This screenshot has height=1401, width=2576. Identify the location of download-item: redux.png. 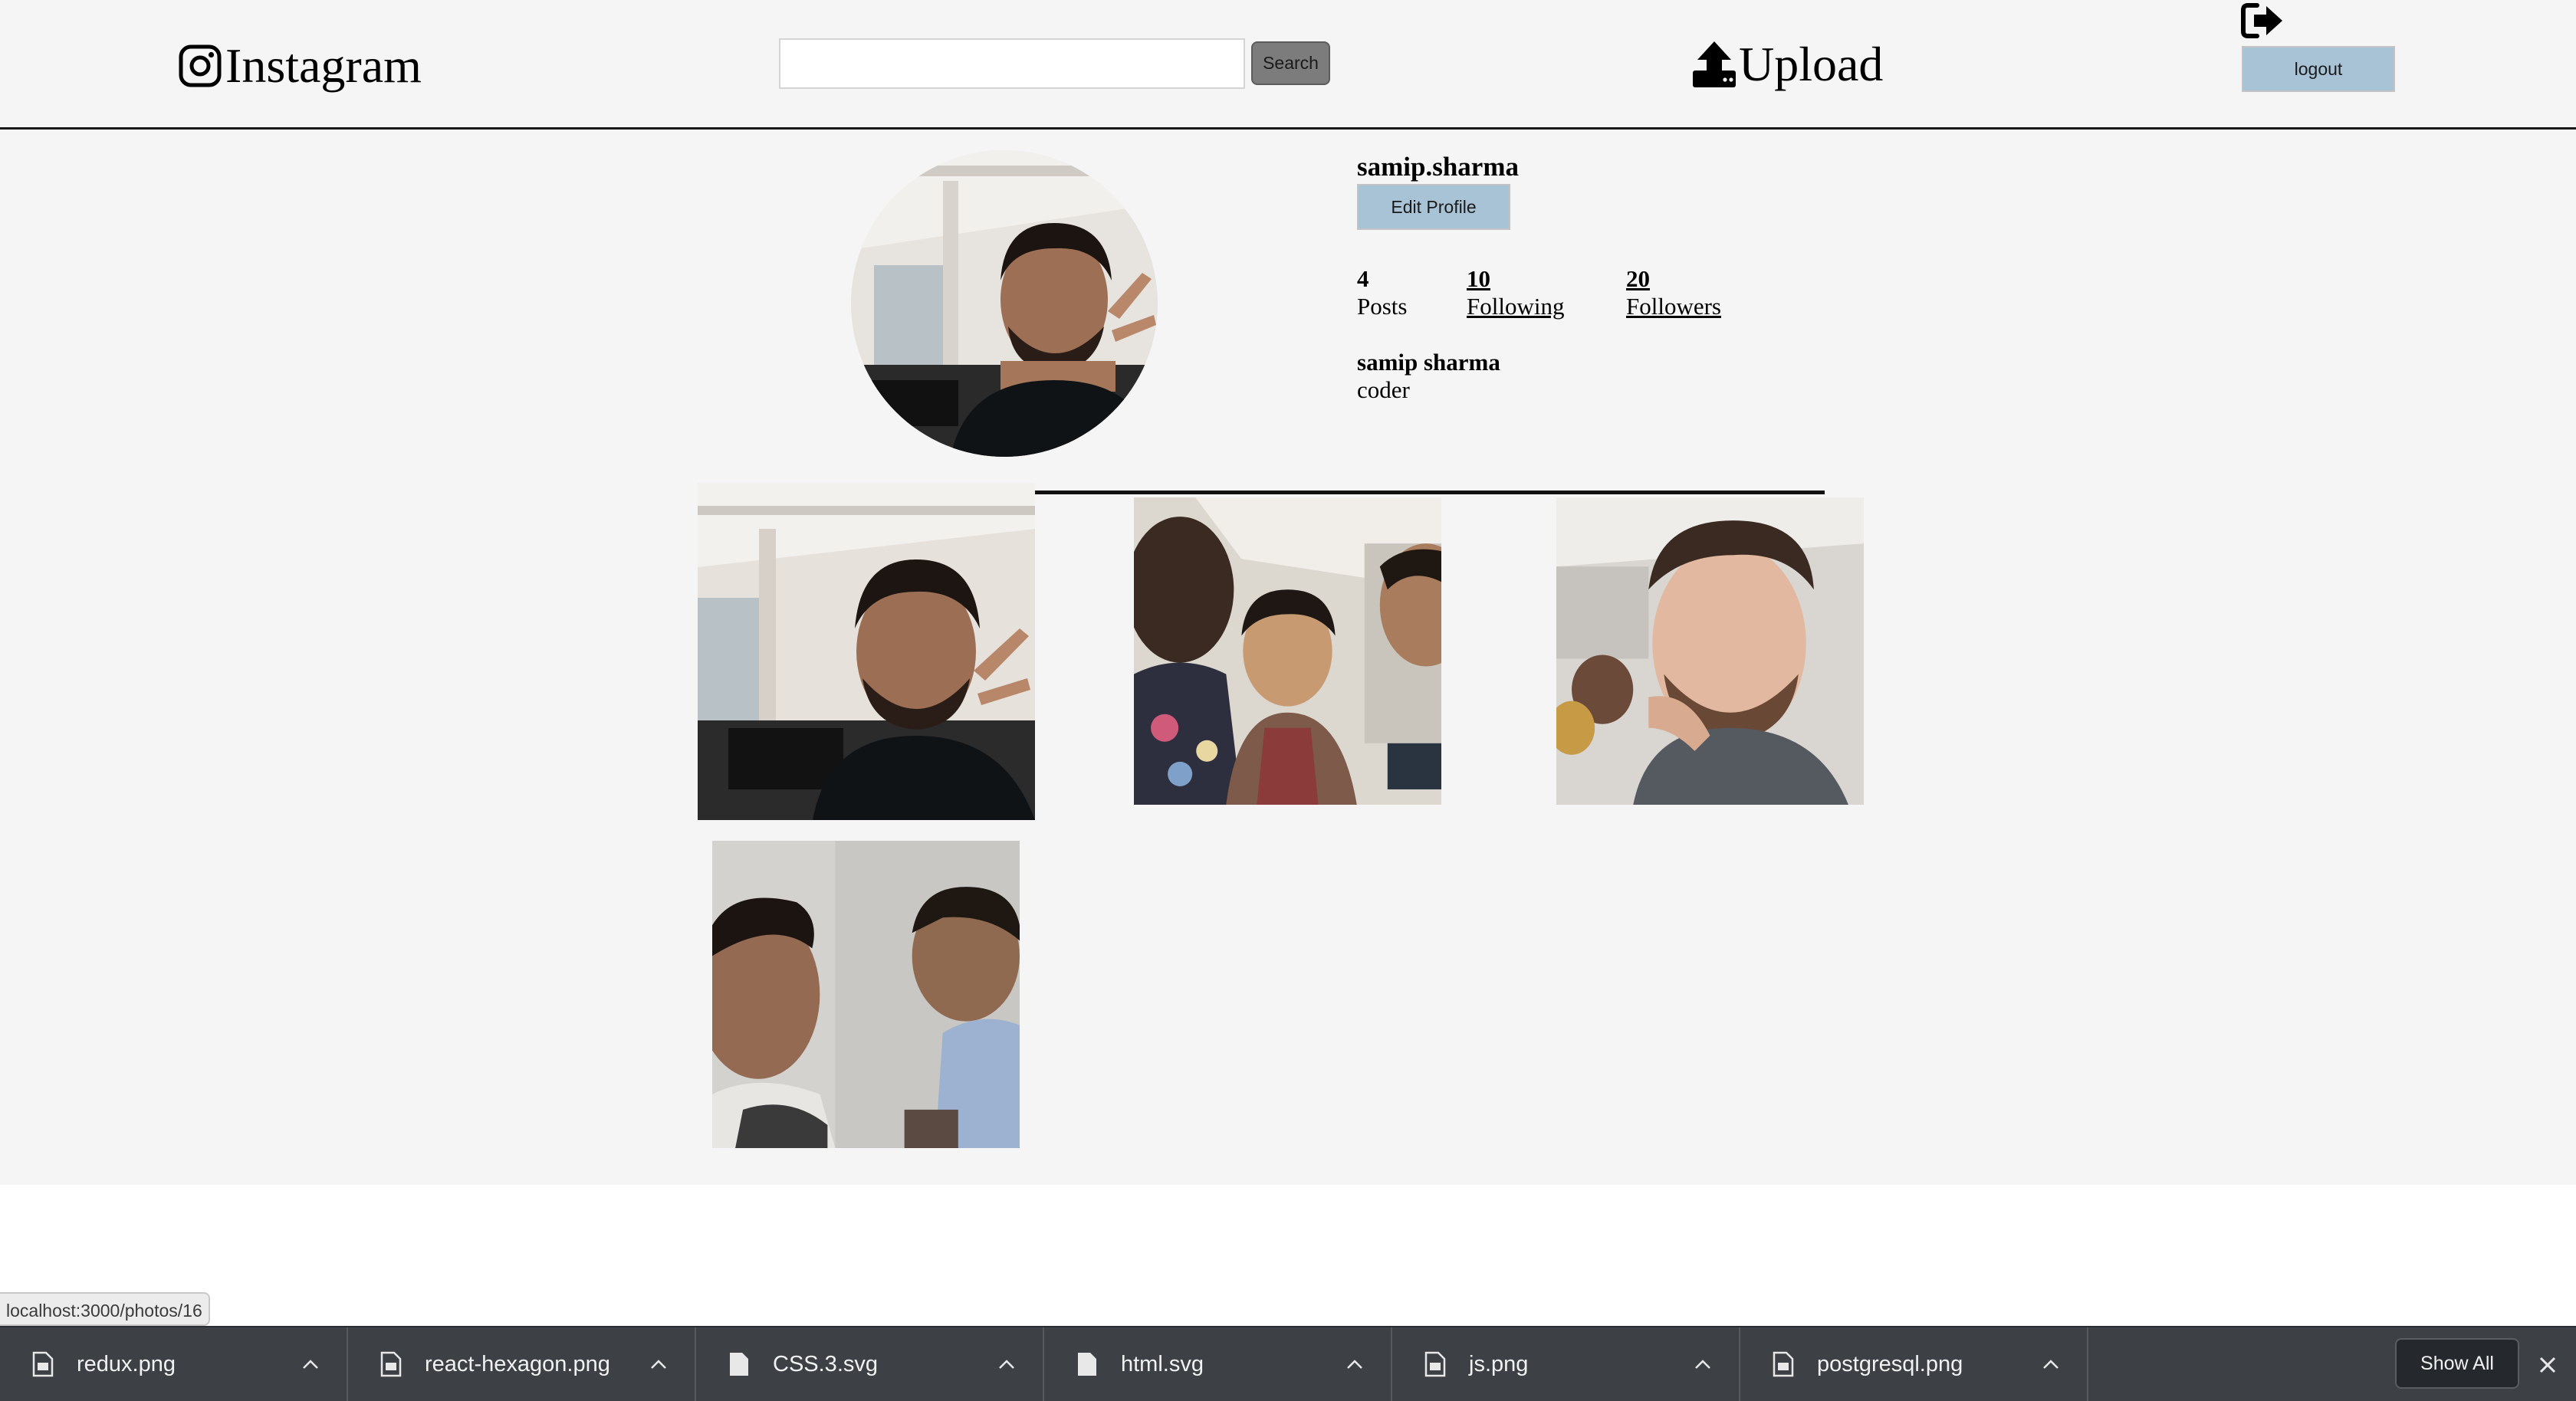
(174, 1364).